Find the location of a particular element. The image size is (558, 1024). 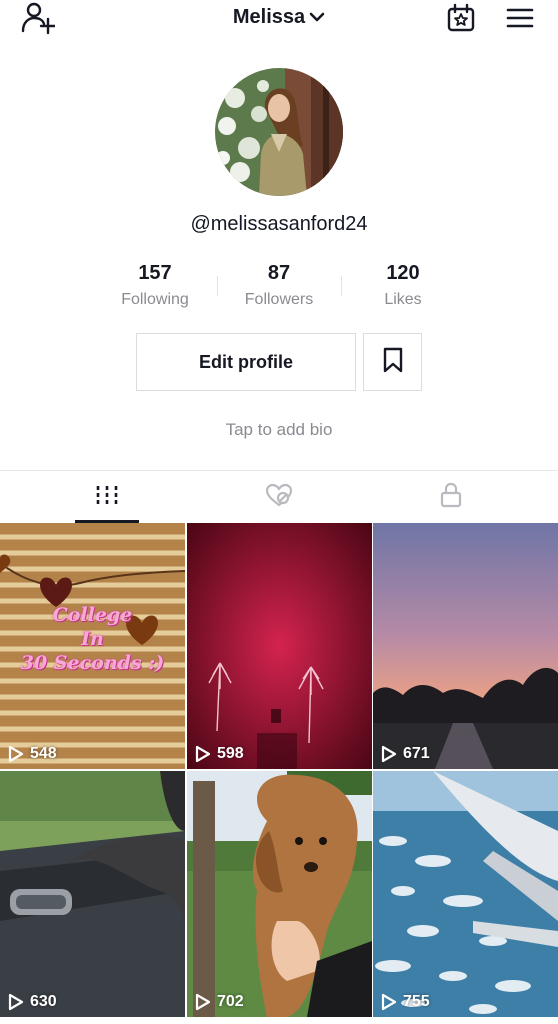

username-title: Melissa is located at coordinates (269, 17).